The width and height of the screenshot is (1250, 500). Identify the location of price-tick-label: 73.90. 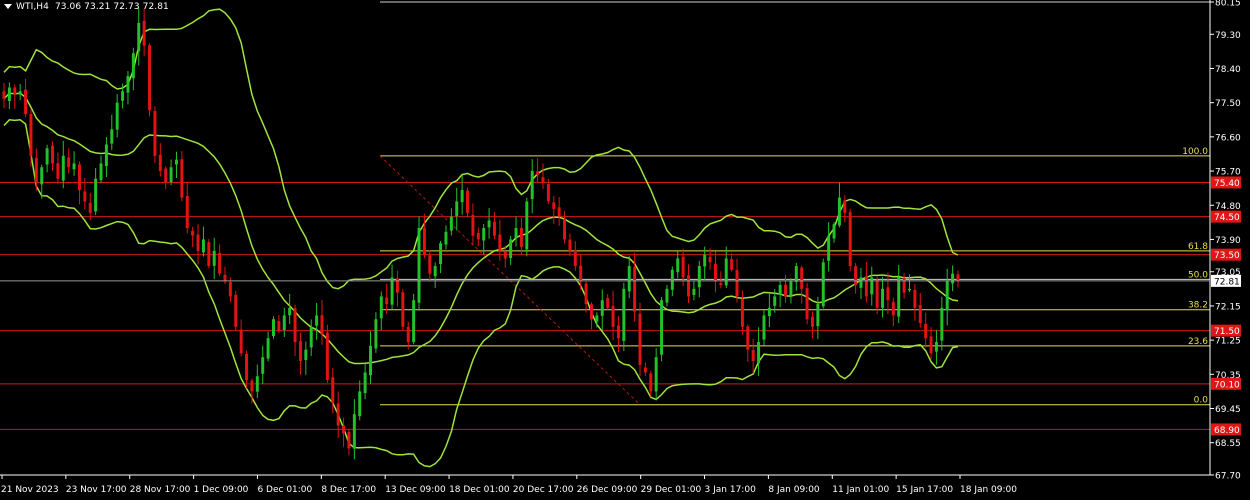
(1228, 241).